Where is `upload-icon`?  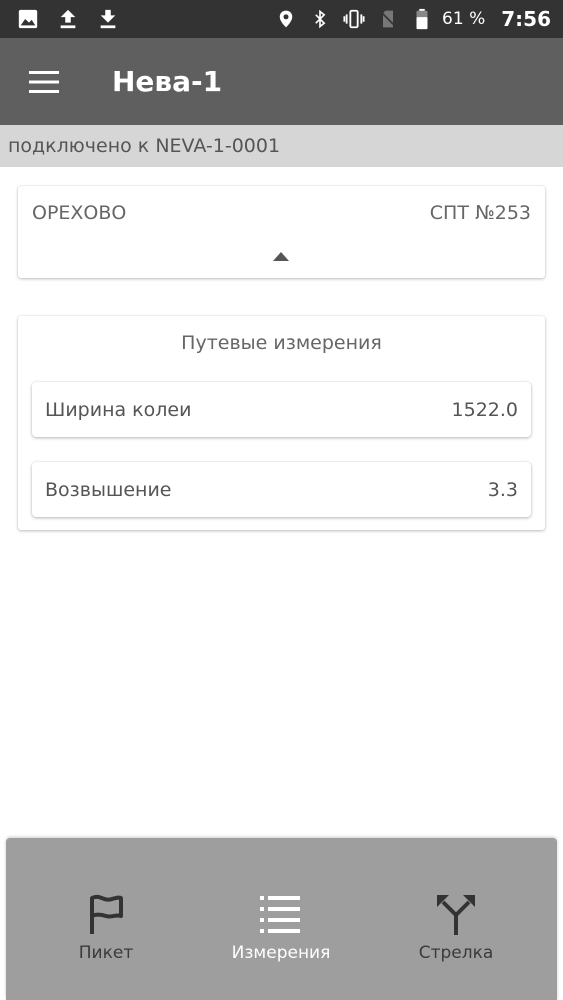 upload-icon is located at coordinates (68, 19).